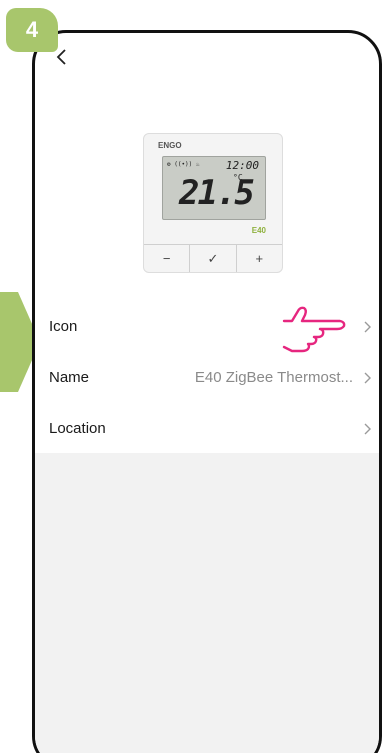 Image resolution: width=388 pixels, height=753 pixels. Describe the element at coordinates (207, 745) in the screenshot. I see `system-navigation-bar` at that location.